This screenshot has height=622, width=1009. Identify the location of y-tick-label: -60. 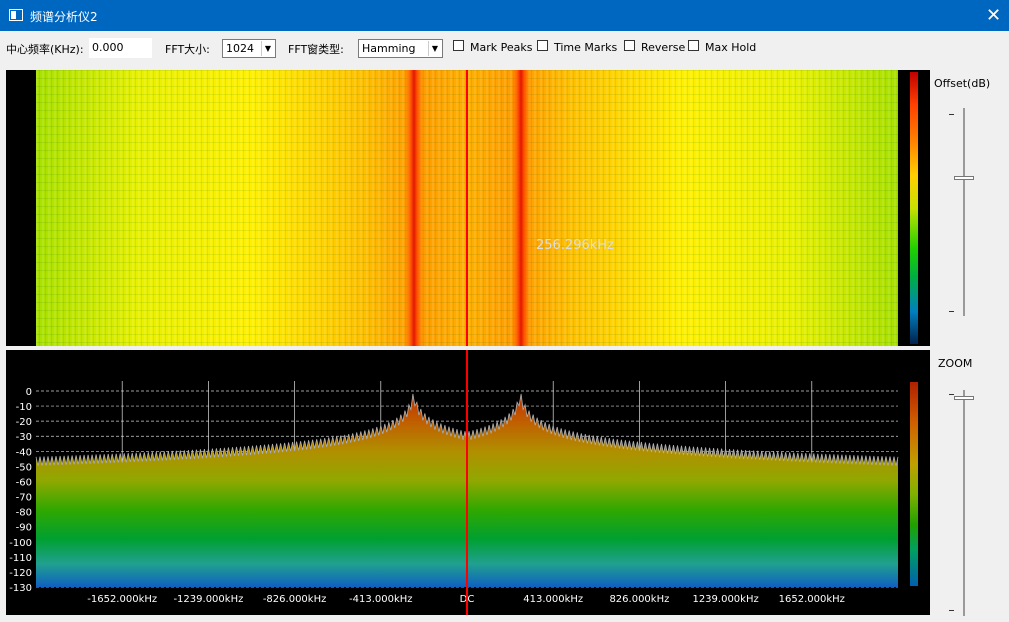
(24, 482).